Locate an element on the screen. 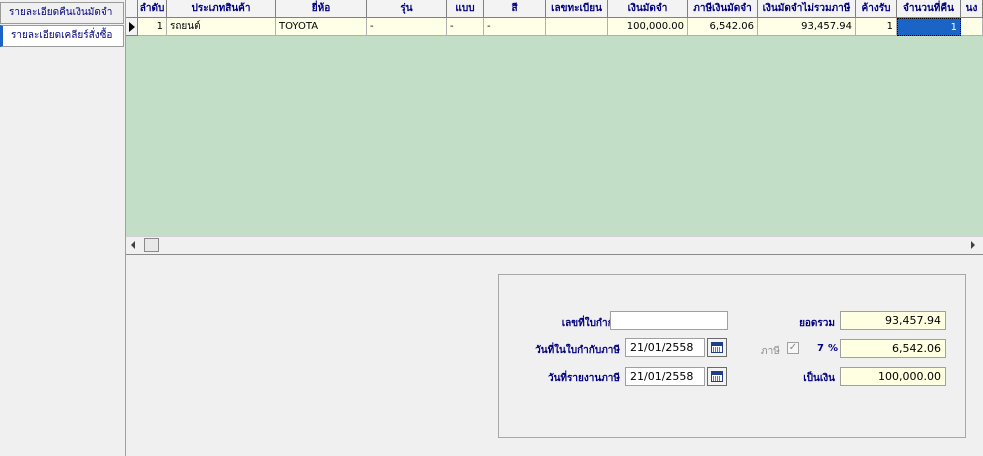 This screenshot has height=456, width=983. col-header-product-type: ประเภทสินค้า is located at coordinates (221, 9).